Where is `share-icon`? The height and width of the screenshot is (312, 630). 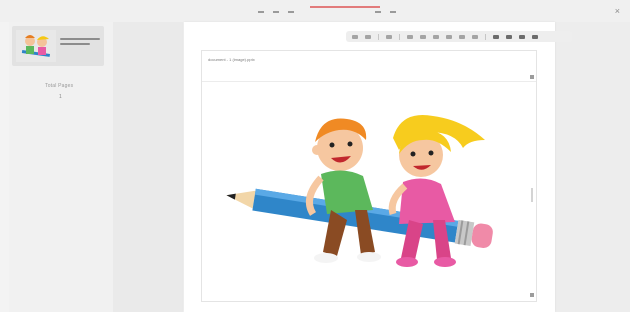
share-icon is located at coordinates (522, 36).